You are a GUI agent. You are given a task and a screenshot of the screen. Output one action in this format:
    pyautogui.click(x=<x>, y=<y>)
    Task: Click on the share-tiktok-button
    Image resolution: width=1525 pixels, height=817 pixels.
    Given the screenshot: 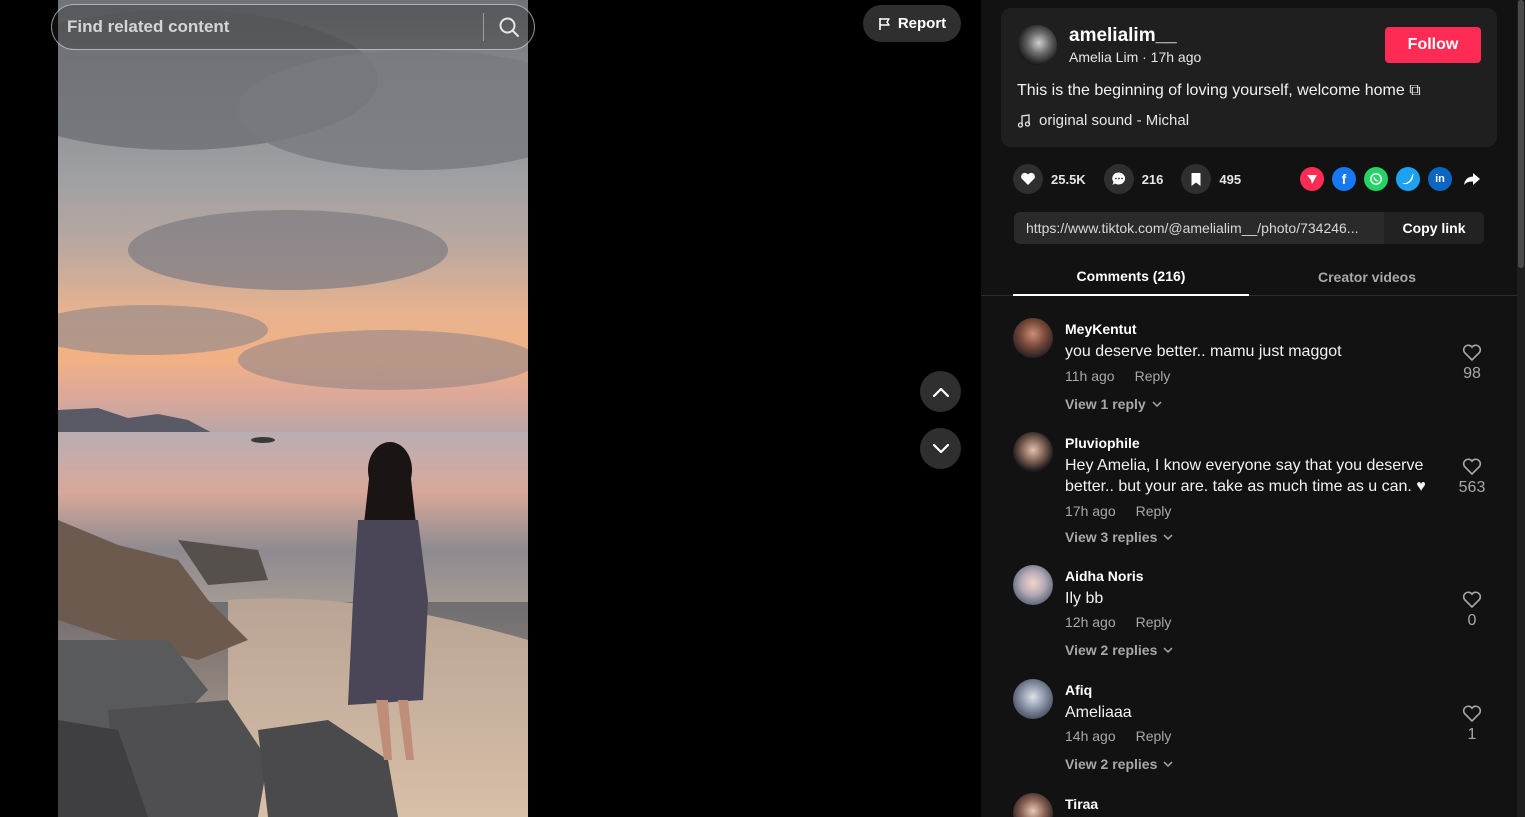 What is the action you would take?
    pyautogui.click(x=1312, y=179)
    